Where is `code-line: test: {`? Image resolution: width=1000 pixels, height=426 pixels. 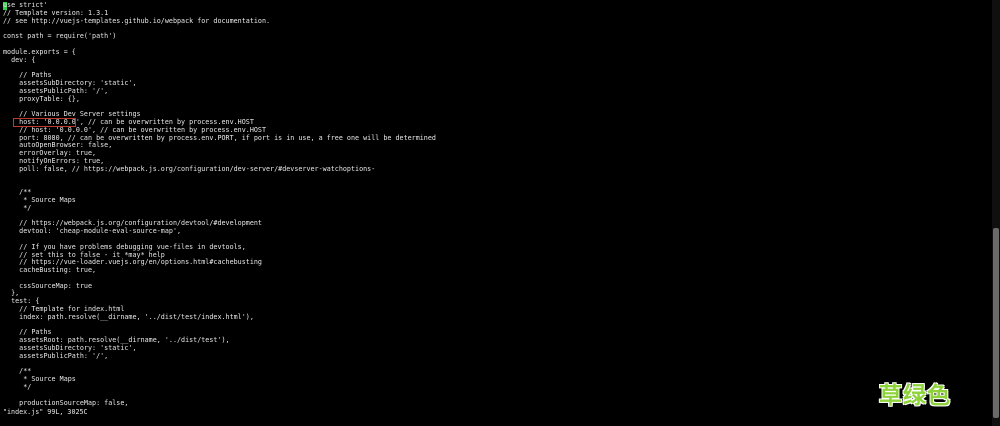
code-line: test: { is located at coordinates (21, 301).